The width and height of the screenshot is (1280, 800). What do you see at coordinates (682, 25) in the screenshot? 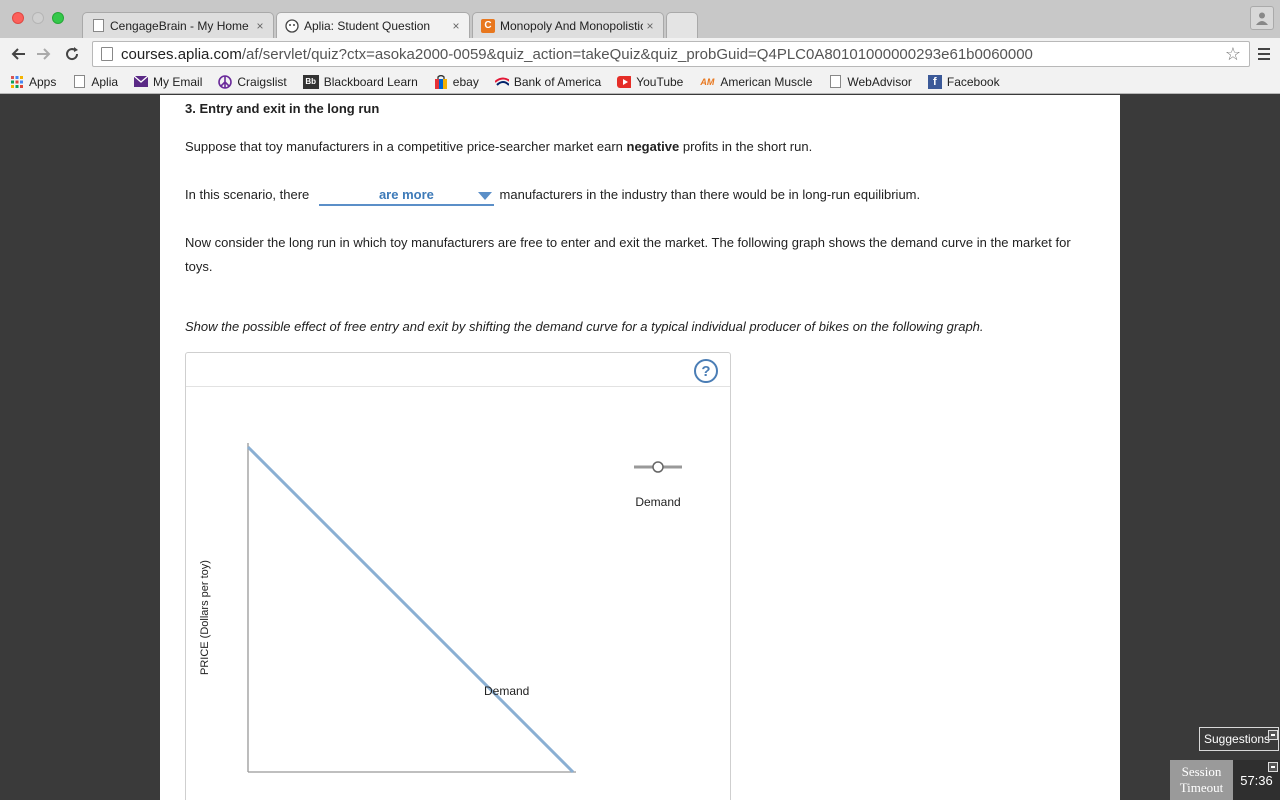
I see `new-tab-button` at bounding box center [682, 25].